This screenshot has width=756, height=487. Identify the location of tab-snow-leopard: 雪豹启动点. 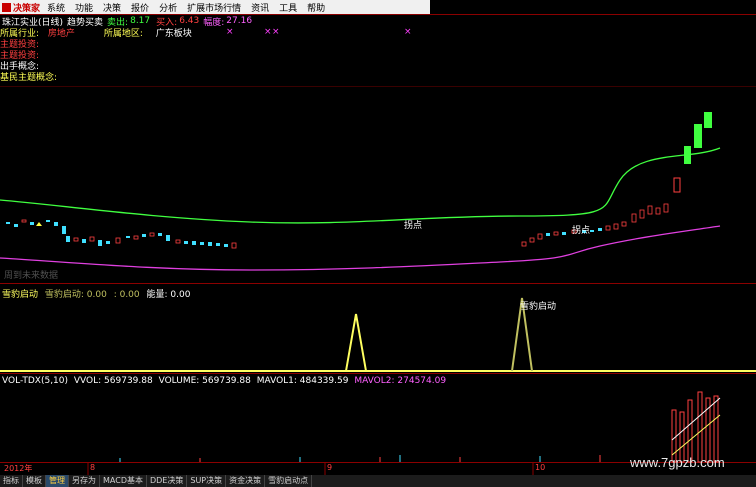
(289, 481).